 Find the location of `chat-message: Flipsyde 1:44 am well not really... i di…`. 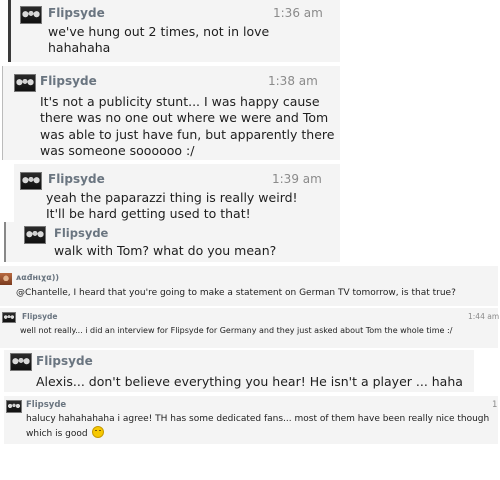

chat-message: Flipsyde 1:44 am well not really... i di… is located at coordinates (250, 328).